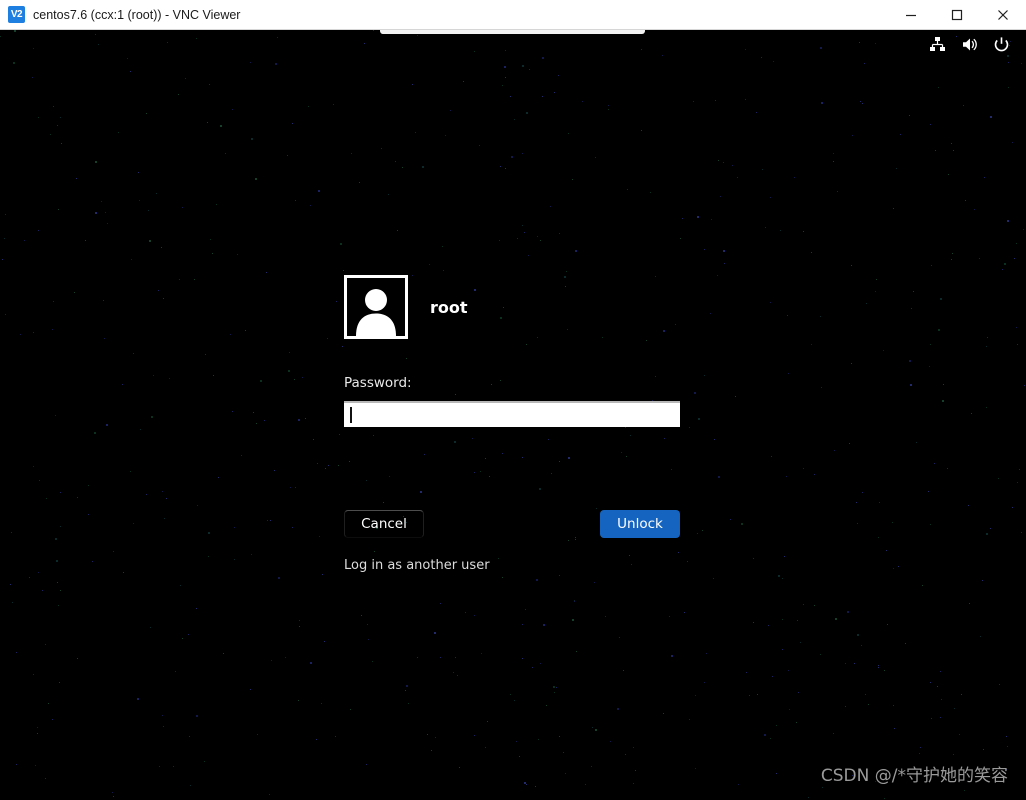 The width and height of the screenshot is (1026, 800). Describe the element at coordinates (1001, 44) in the screenshot. I see `power-icon` at that location.